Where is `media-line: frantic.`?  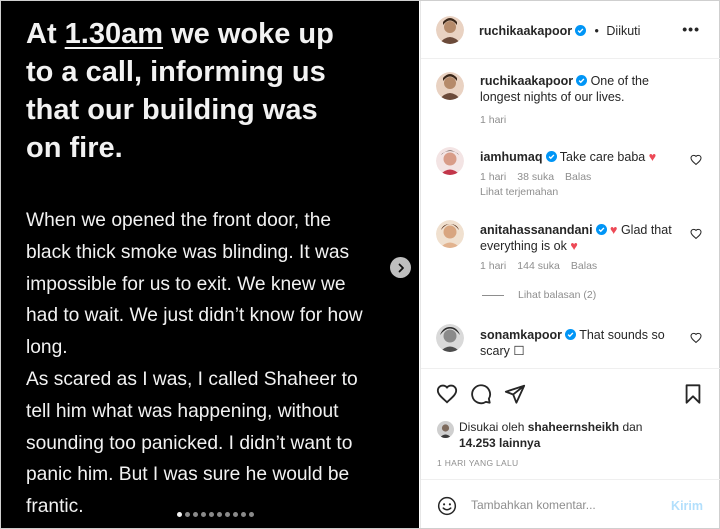 media-line: frantic. is located at coordinates (55, 507).